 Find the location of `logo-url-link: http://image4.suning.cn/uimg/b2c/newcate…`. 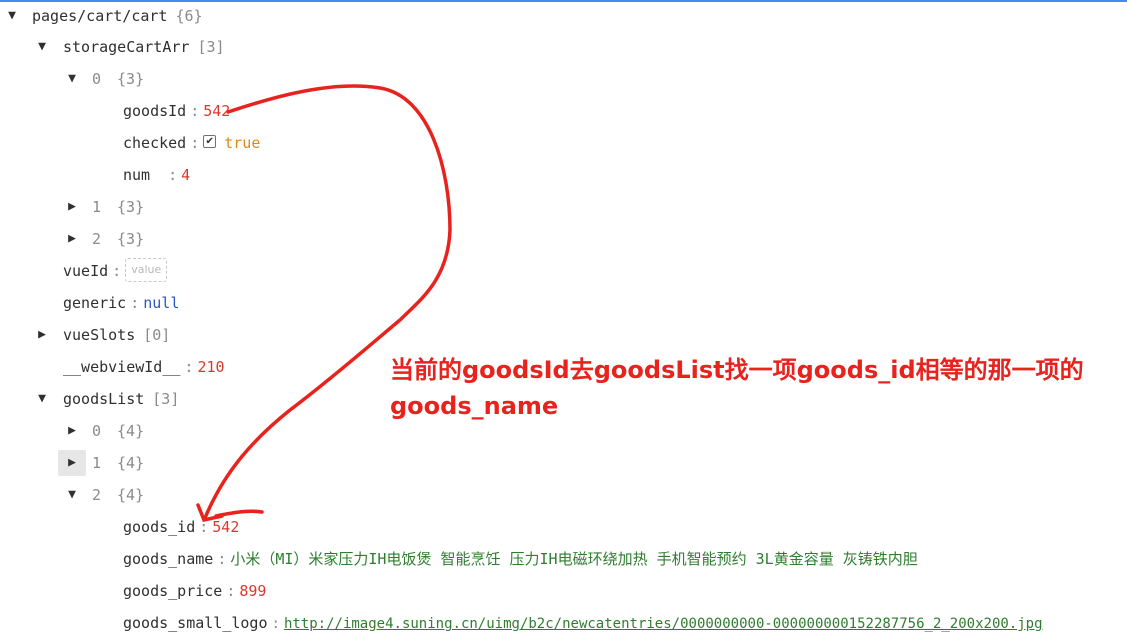

logo-url-link: http://image4.suning.cn/uimg/b2c/newcate… is located at coordinates (663, 624).